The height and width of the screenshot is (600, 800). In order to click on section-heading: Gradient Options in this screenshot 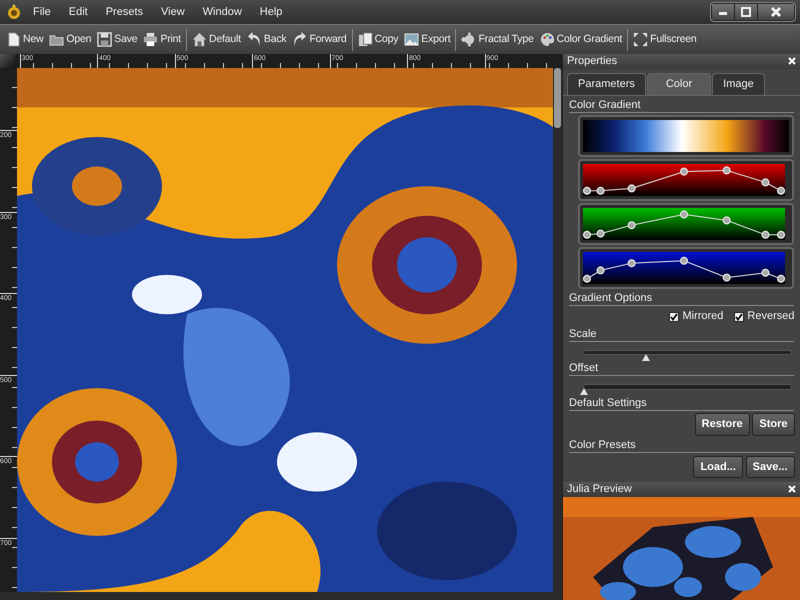, I will do `click(681, 299)`.